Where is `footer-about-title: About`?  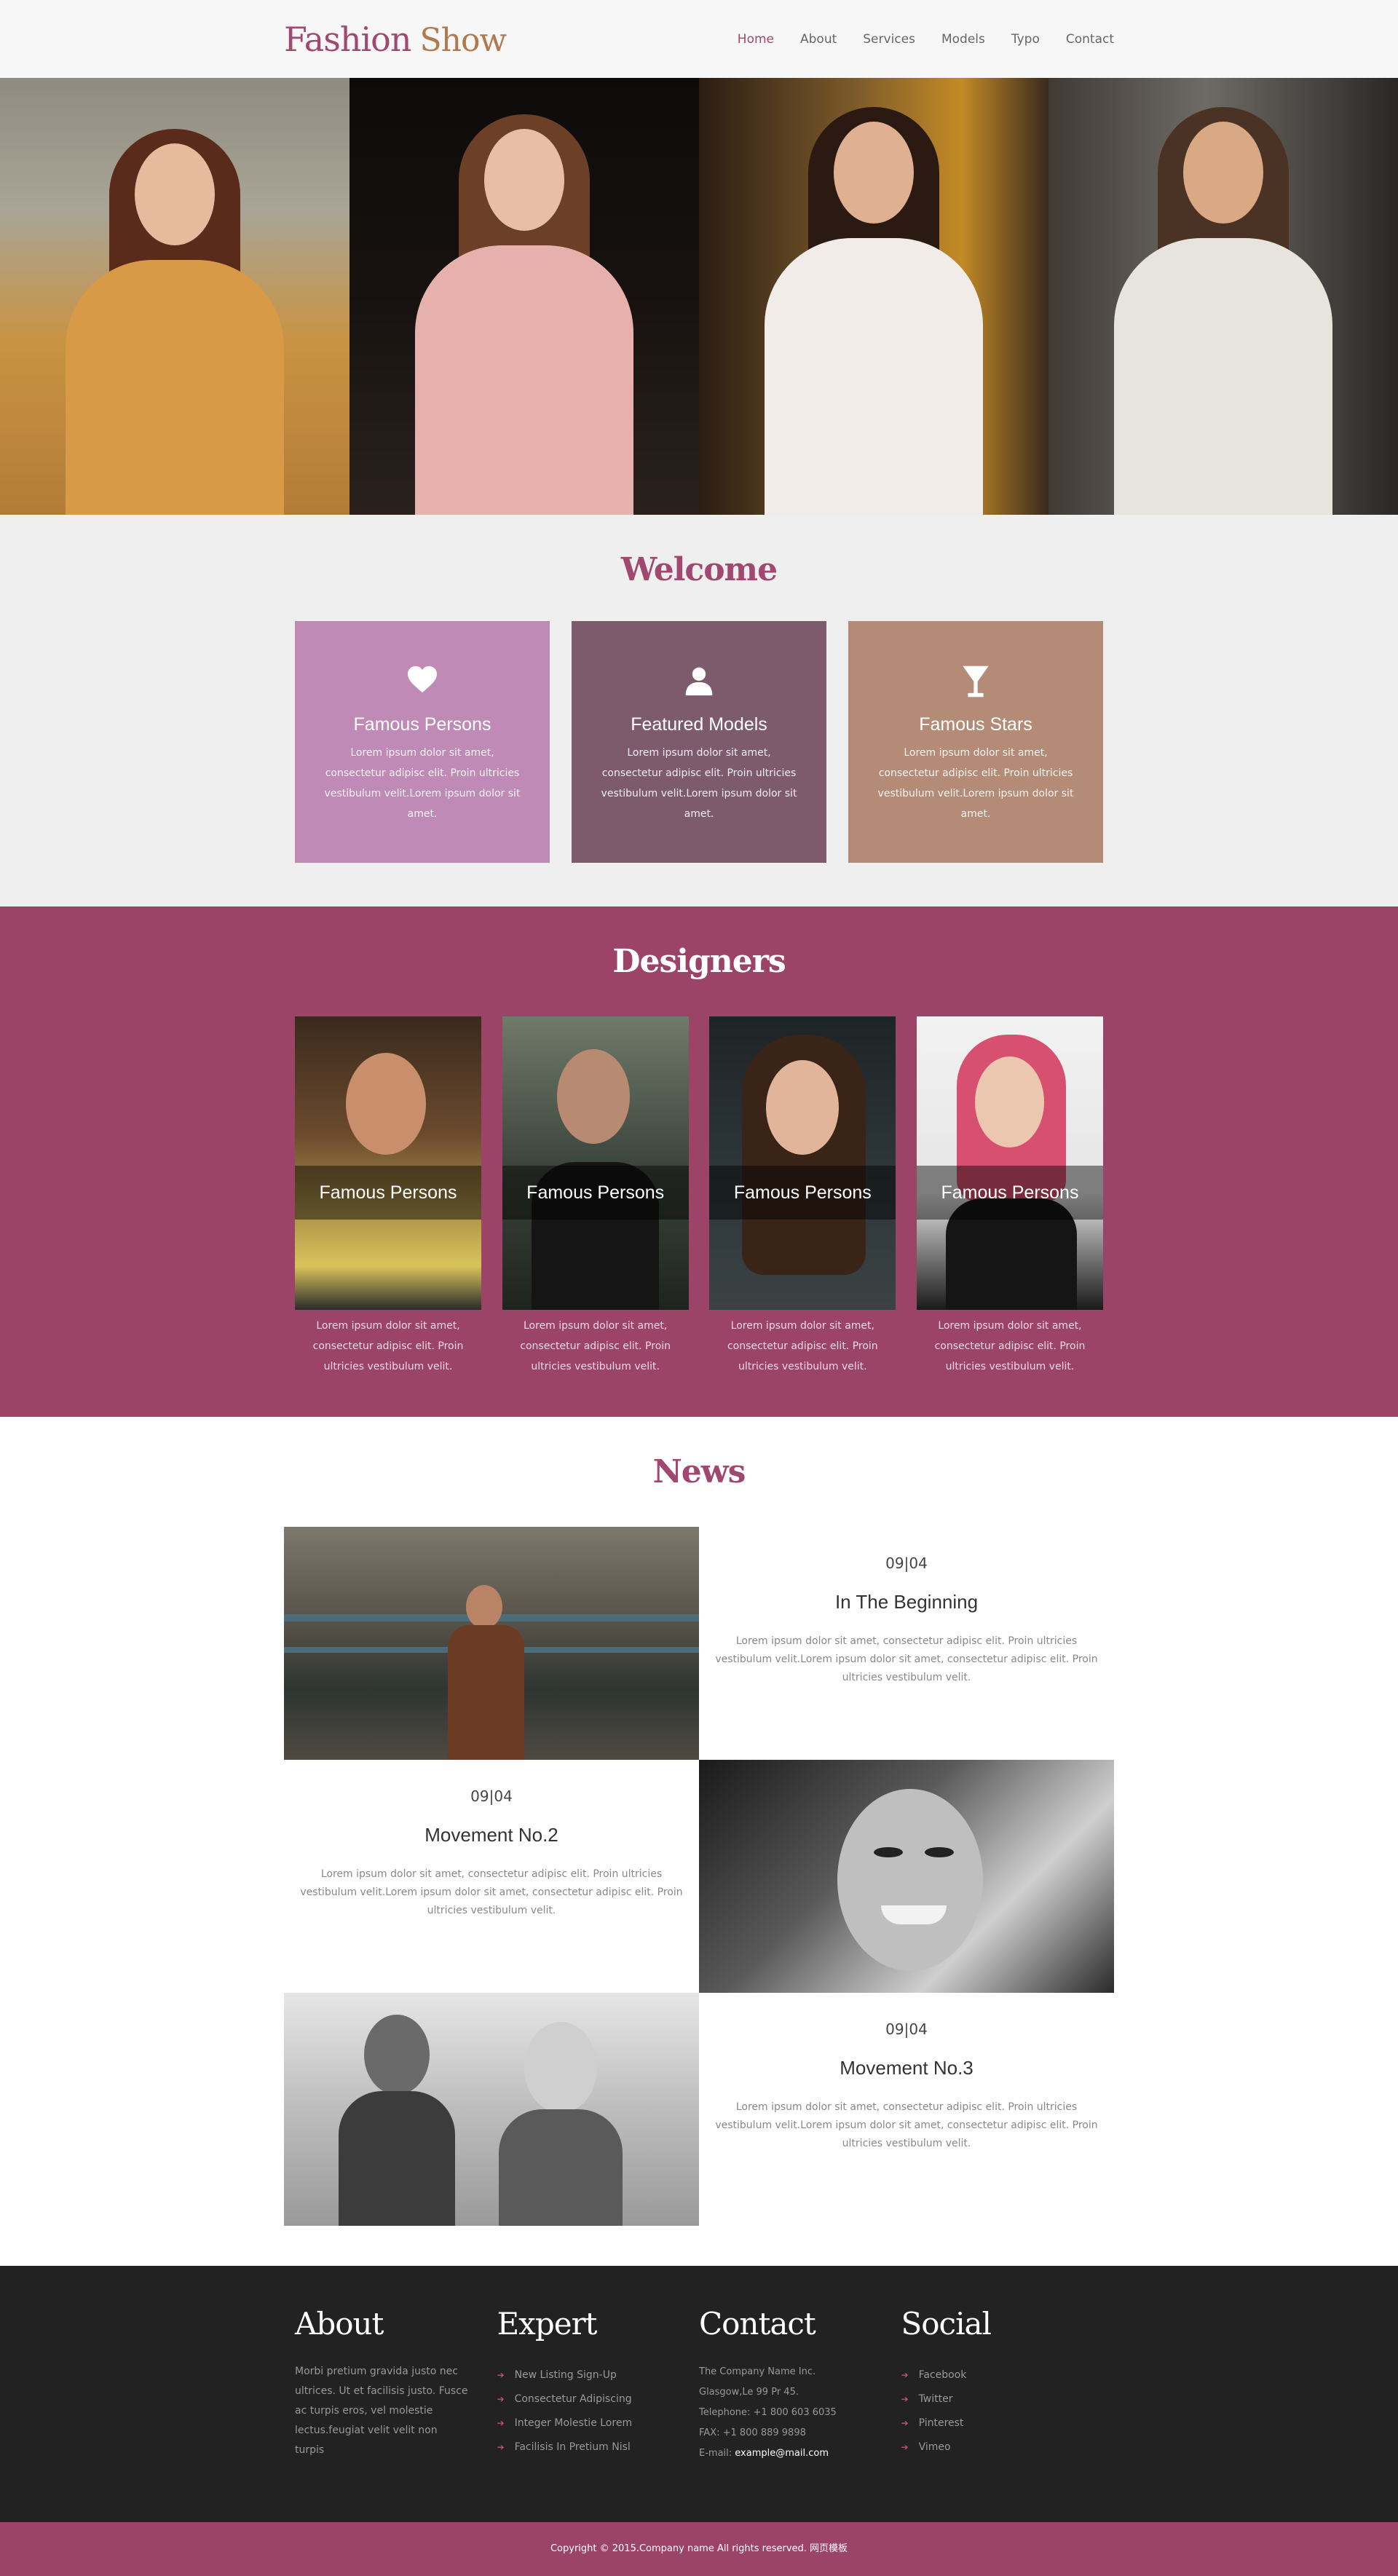
footer-about-title: About is located at coordinates (339, 2324).